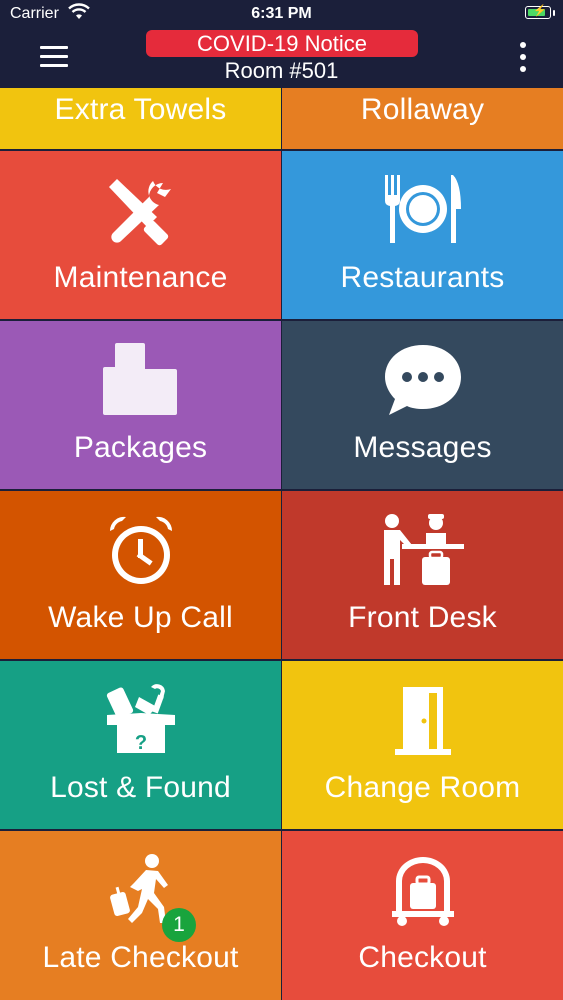  I want to click on question-mark: ?, so click(140, 743).